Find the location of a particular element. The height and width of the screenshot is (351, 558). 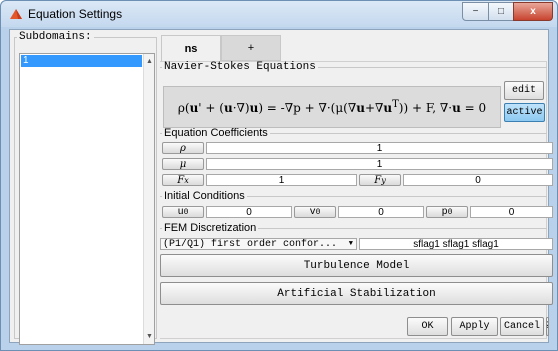

apply-button: Apply is located at coordinates (474, 326).